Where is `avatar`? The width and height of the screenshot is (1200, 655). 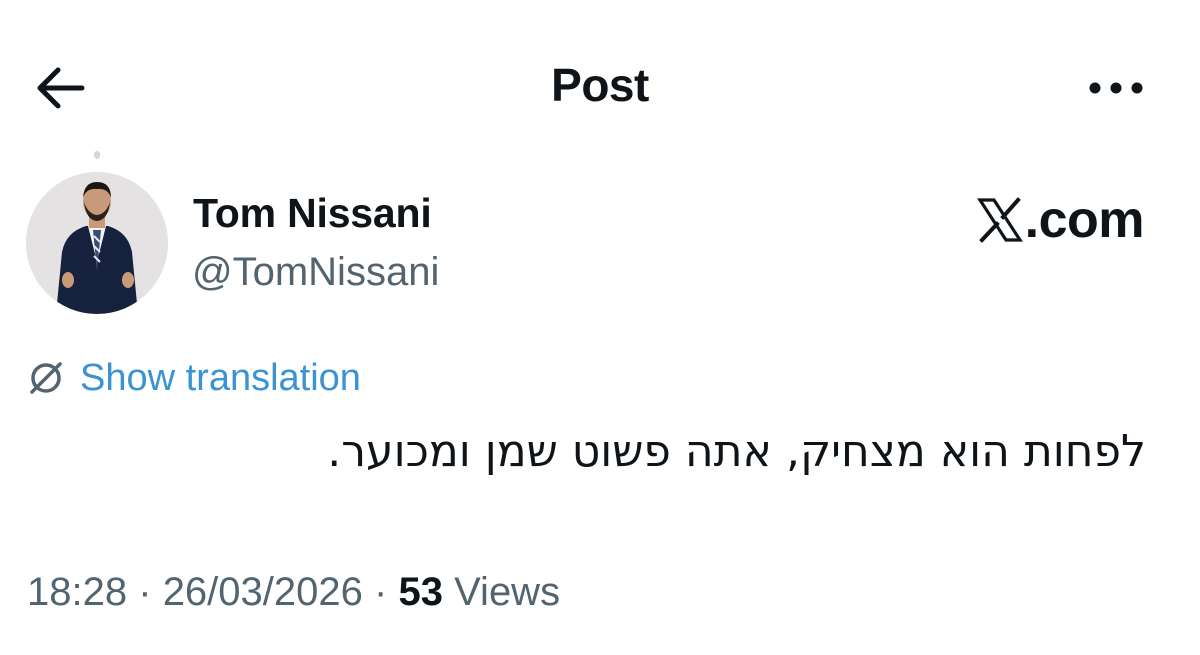
avatar is located at coordinates (97, 243).